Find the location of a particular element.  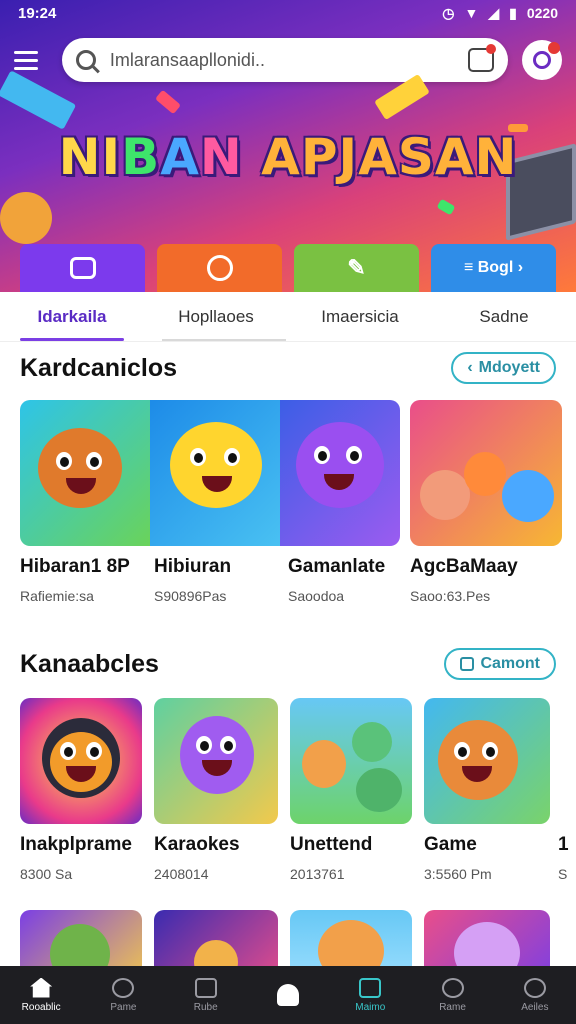

category-button-tv is located at coordinates (82, 268).